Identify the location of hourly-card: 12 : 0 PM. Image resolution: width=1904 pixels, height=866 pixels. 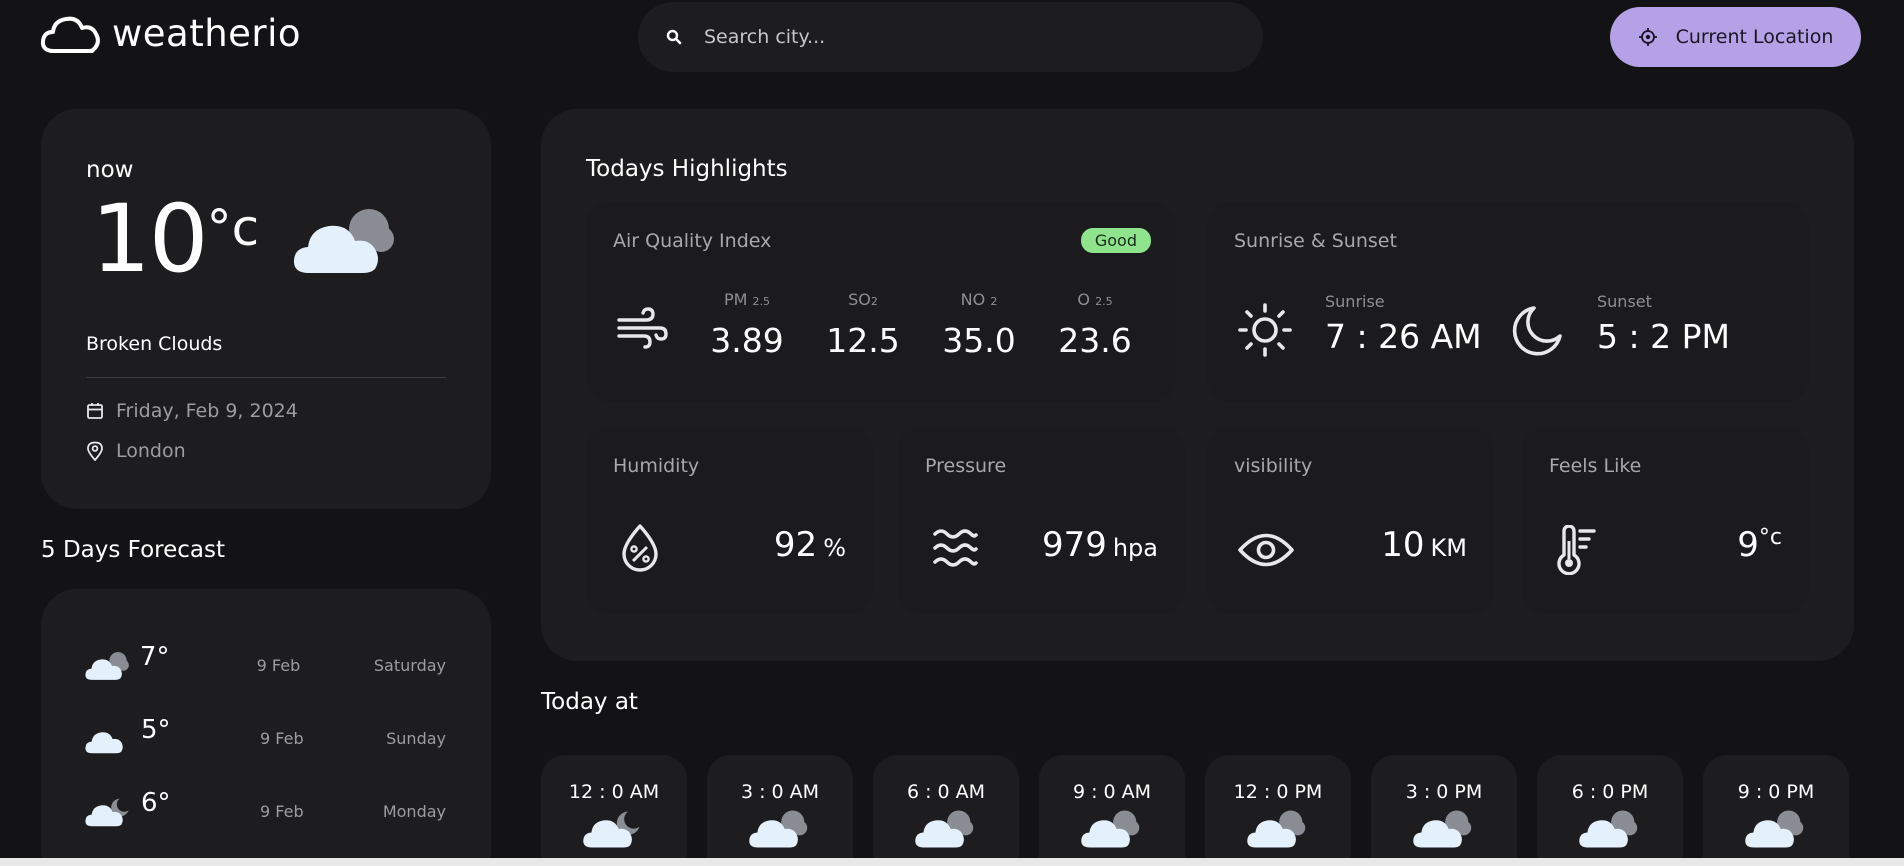
(1278, 810).